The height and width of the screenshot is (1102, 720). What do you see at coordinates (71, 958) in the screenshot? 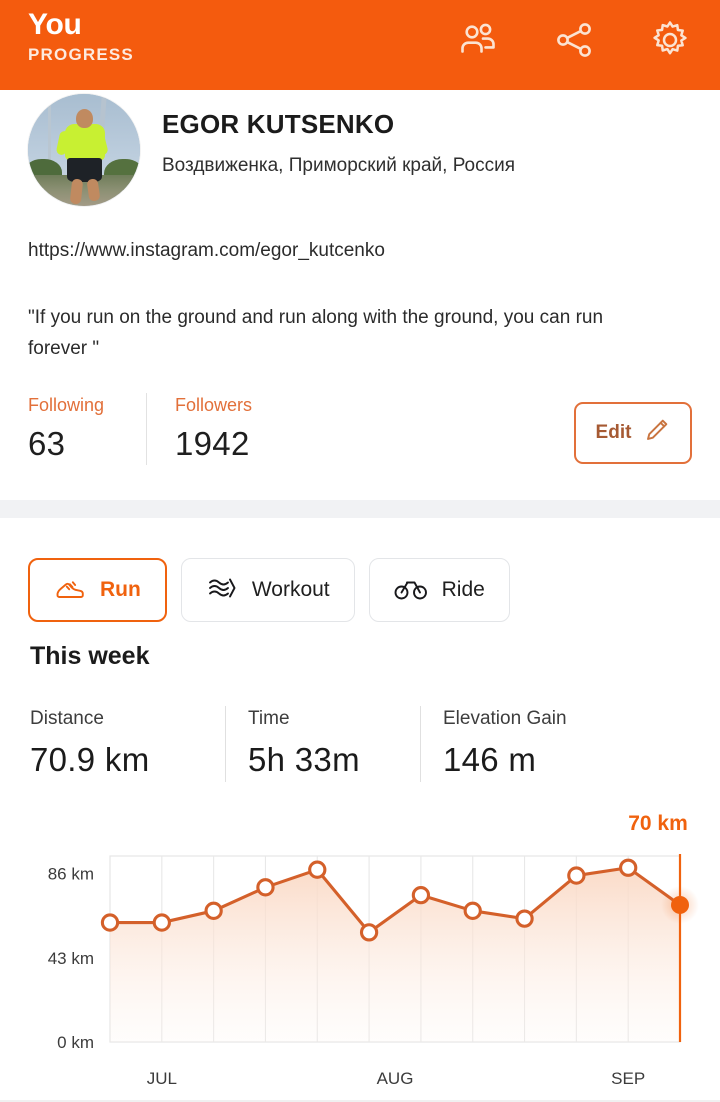
I see `y-axis-tick-label: 43 km` at bounding box center [71, 958].